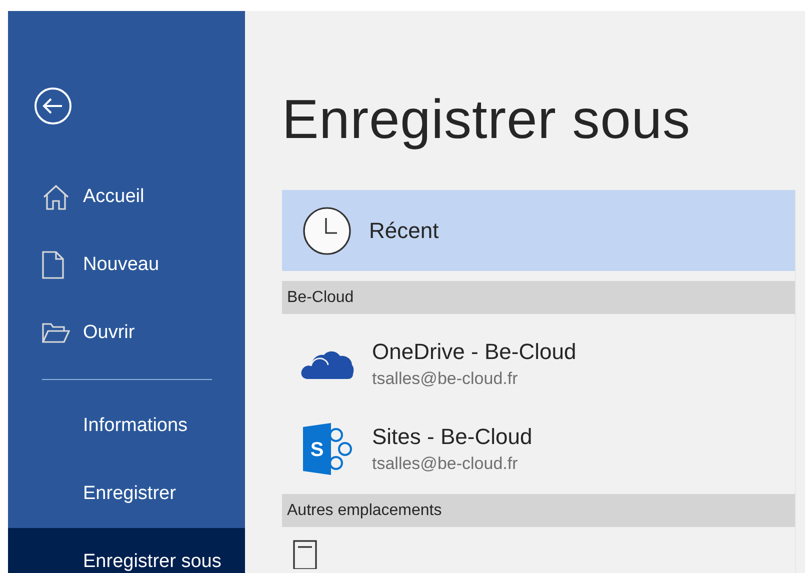 The image size is (805, 573). What do you see at coordinates (486, 119) in the screenshot?
I see `page-title: Enregistrer sous` at bounding box center [486, 119].